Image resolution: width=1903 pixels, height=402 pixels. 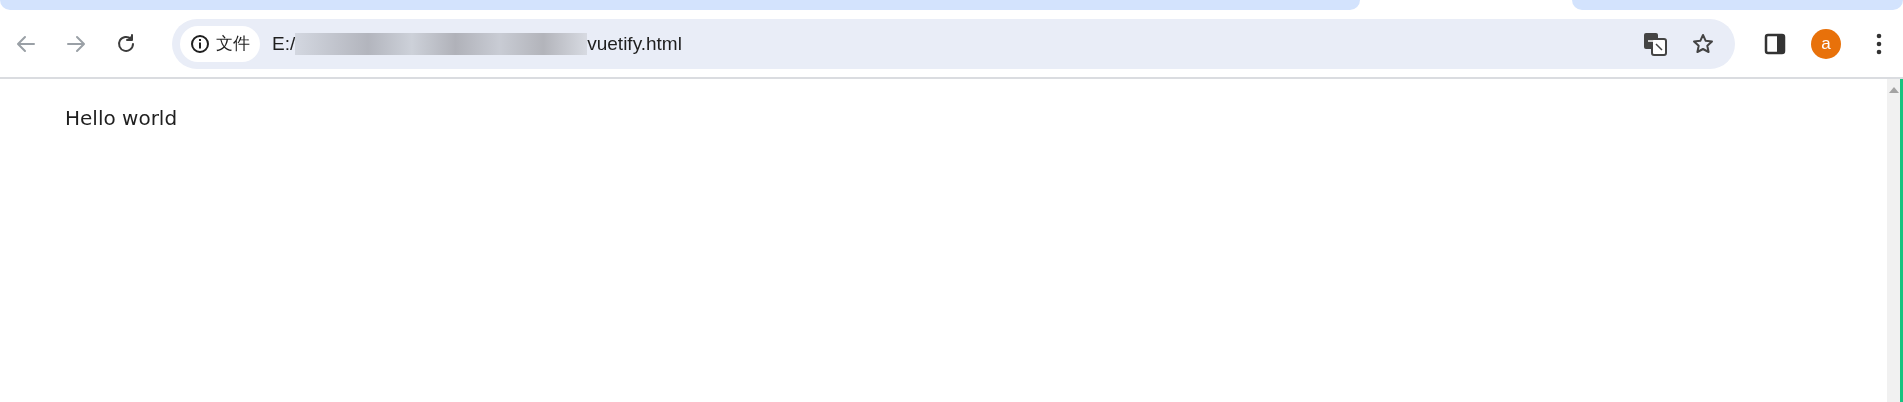 What do you see at coordinates (1879, 43) in the screenshot?
I see `more-vertical-icon` at bounding box center [1879, 43].